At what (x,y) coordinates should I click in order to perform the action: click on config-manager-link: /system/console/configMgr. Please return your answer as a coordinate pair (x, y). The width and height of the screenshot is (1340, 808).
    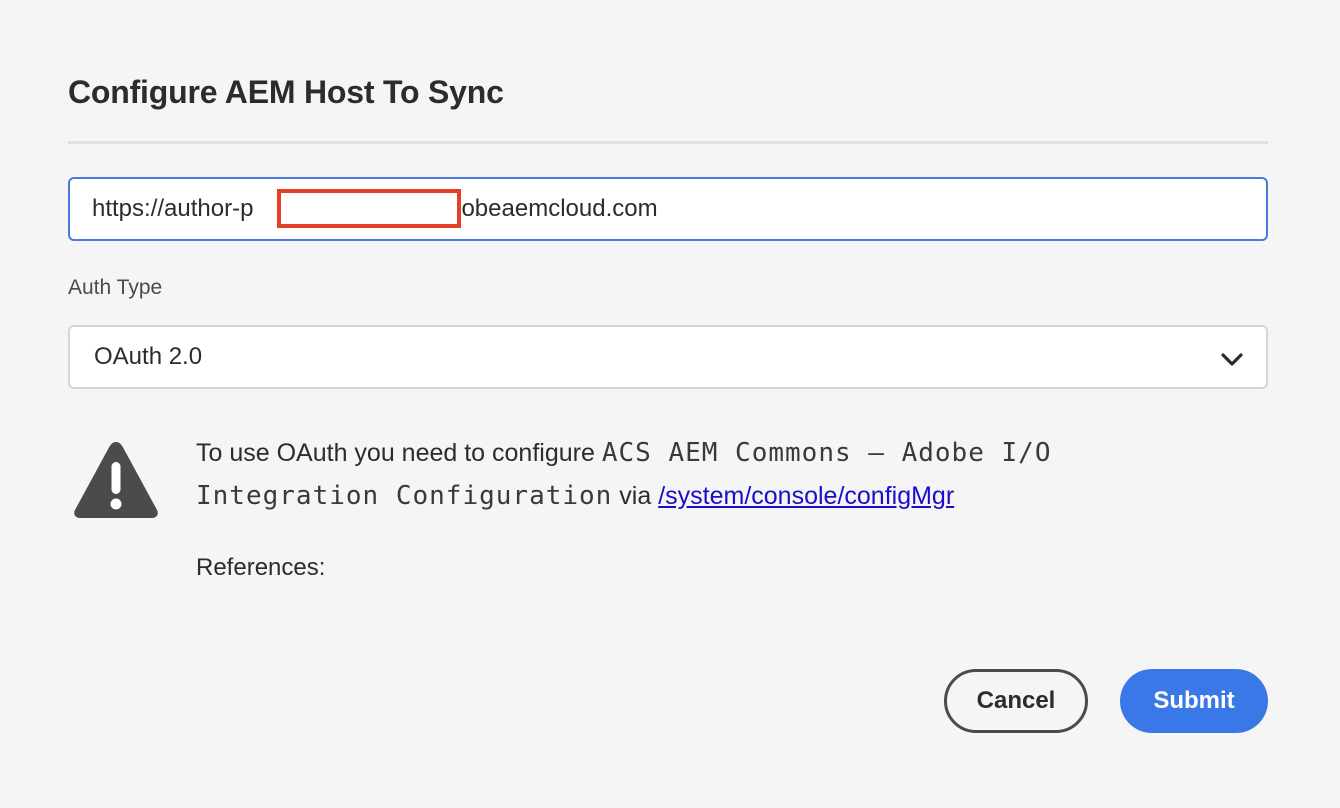
    Looking at the image, I should click on (806, 496).